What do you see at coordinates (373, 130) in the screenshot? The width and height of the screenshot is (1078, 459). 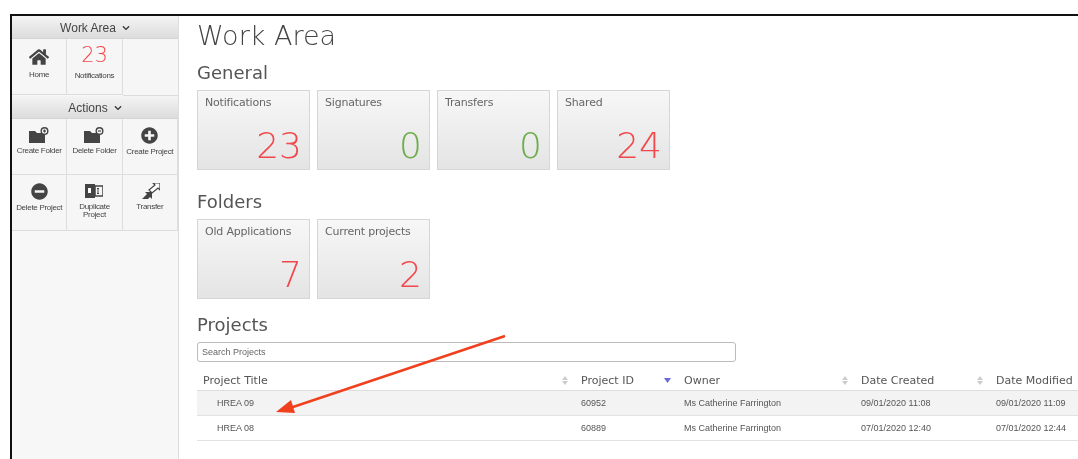 I see `stat-tile: Signatures 0` at bounding box center [373, 130].